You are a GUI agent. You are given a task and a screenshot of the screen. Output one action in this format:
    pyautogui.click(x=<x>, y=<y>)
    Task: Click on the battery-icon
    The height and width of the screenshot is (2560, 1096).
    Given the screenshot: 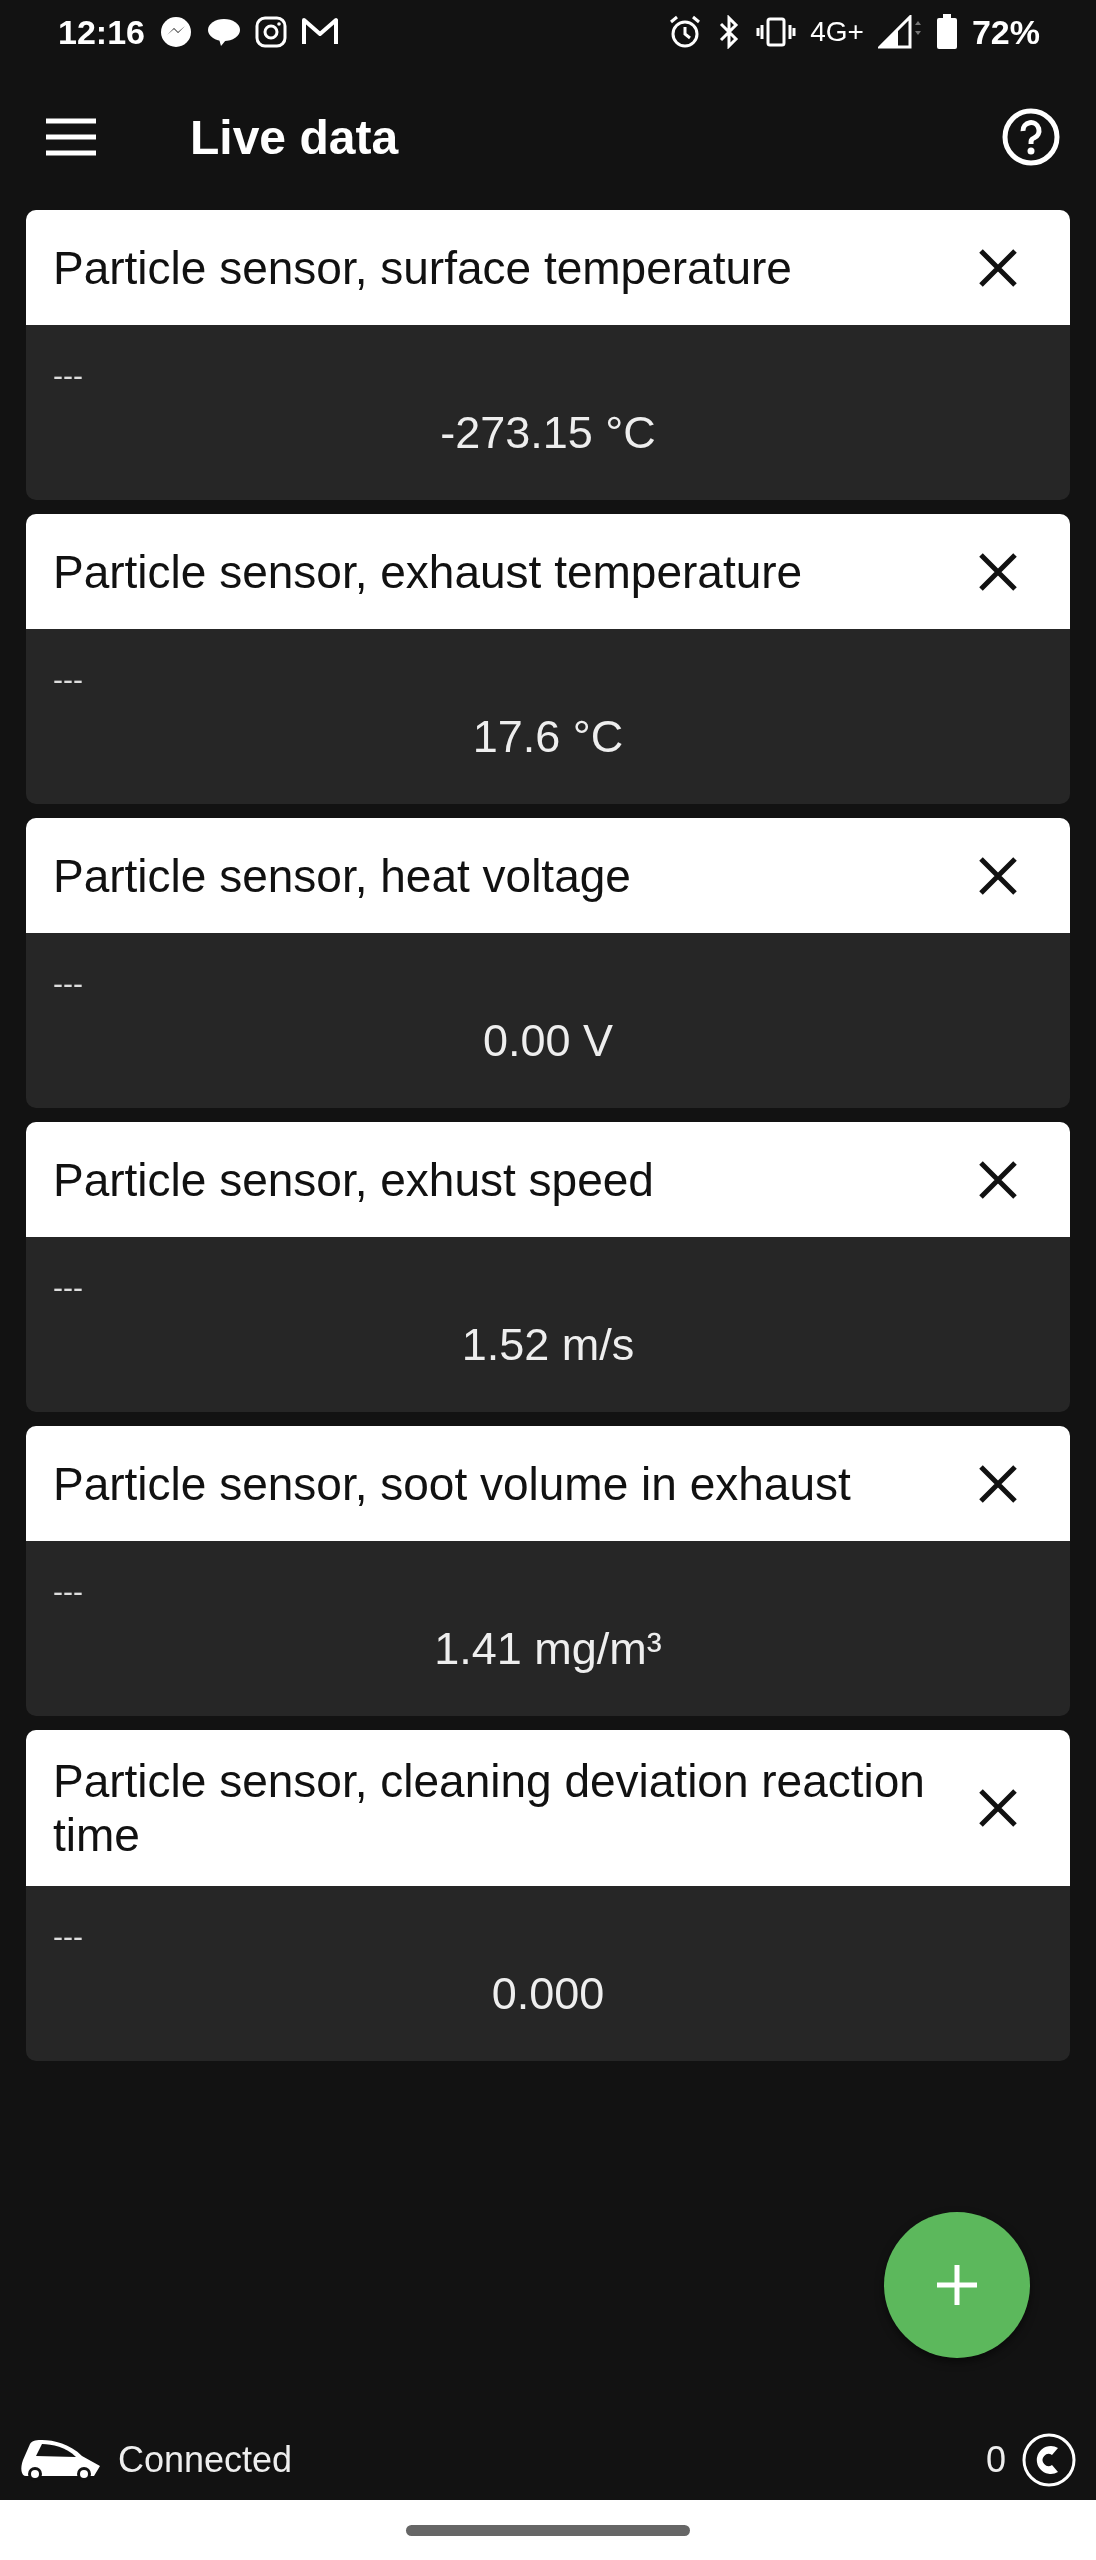 What is the action you would take?
    pyautogui.click(x=946, y=32)
    